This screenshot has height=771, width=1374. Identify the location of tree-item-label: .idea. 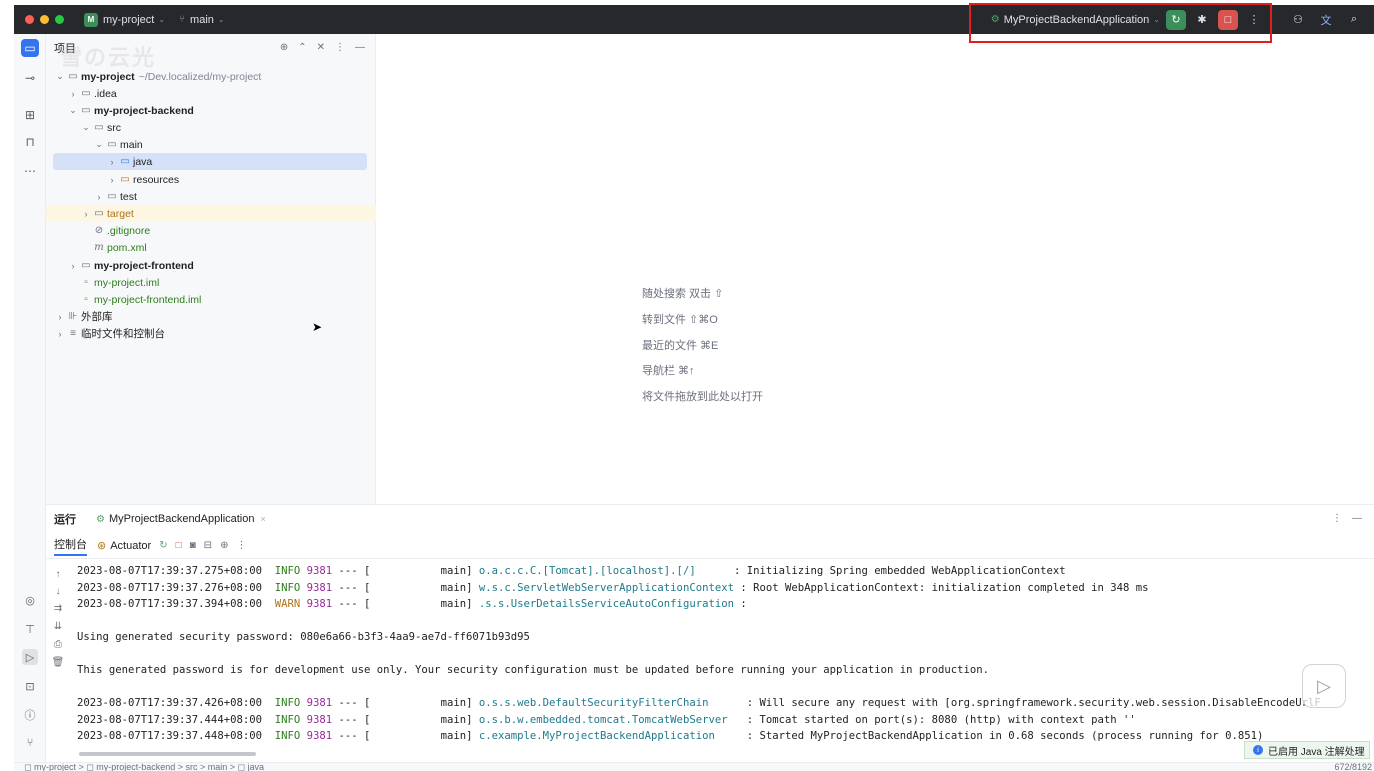
(105, 93).